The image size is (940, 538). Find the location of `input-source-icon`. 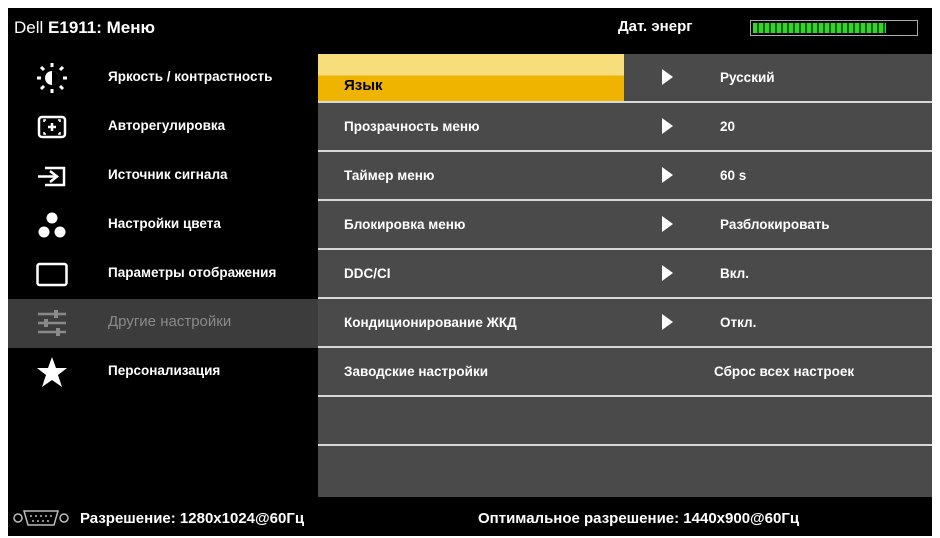

input-source-icon is located at coordinates (52, 176).